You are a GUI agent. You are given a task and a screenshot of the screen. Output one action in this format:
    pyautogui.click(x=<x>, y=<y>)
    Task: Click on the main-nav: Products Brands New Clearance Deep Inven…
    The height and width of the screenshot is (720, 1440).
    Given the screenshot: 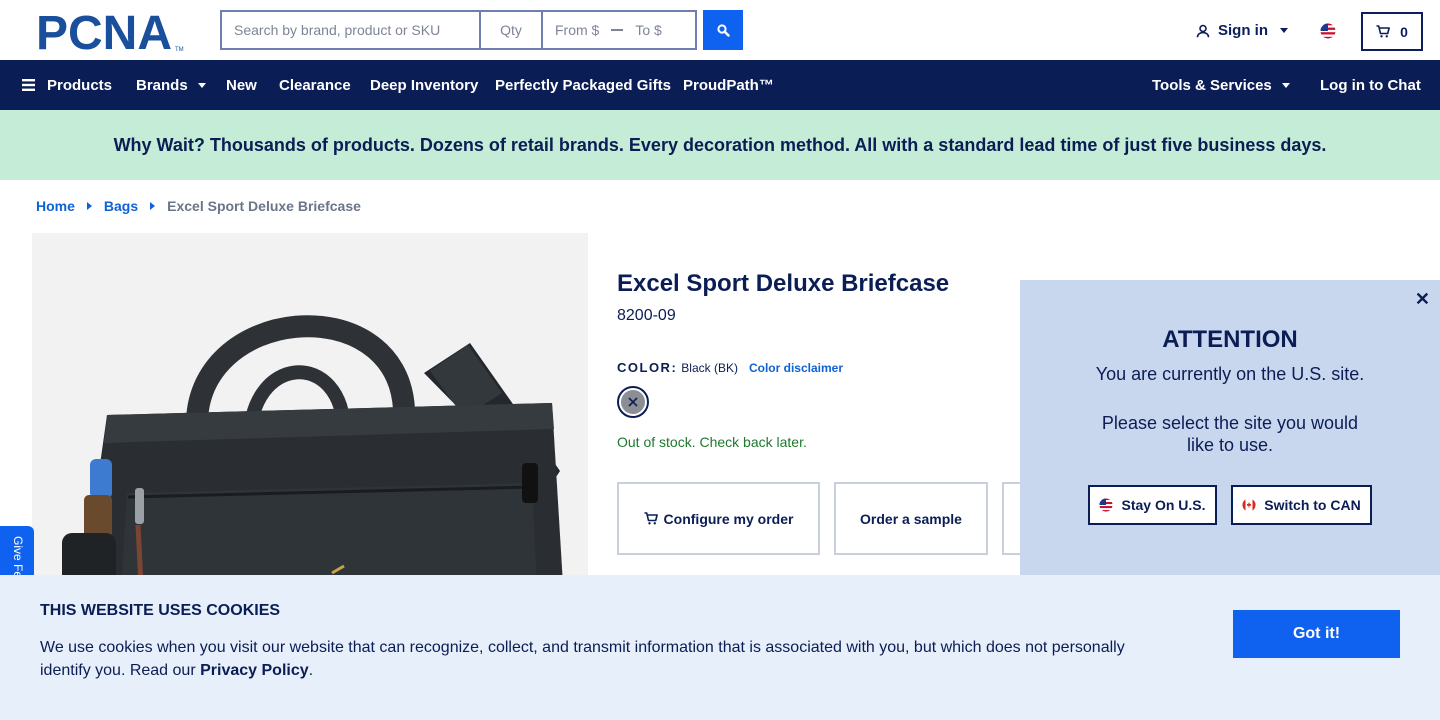 What is the action you would take?
    pyautogui.click(x=720, y=85)
    